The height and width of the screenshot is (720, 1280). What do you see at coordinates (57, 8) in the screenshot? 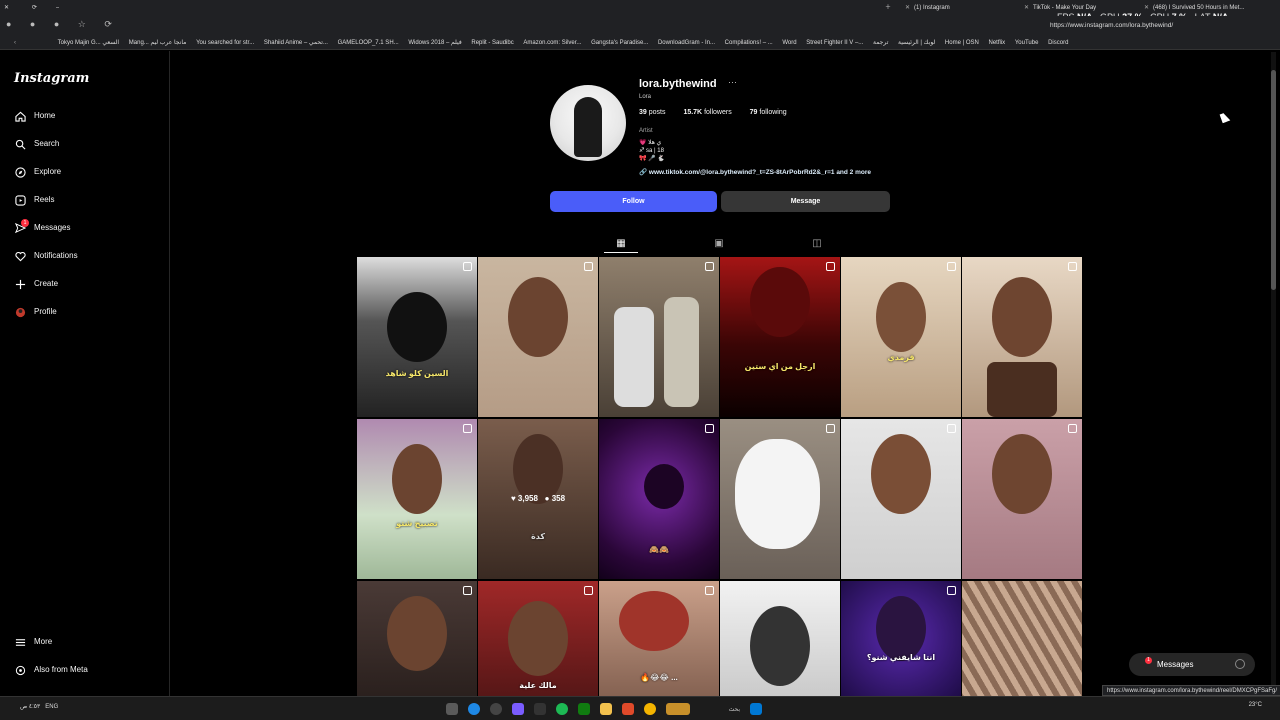
I see `minimize-icon: –` at bounding box center [57, 8].